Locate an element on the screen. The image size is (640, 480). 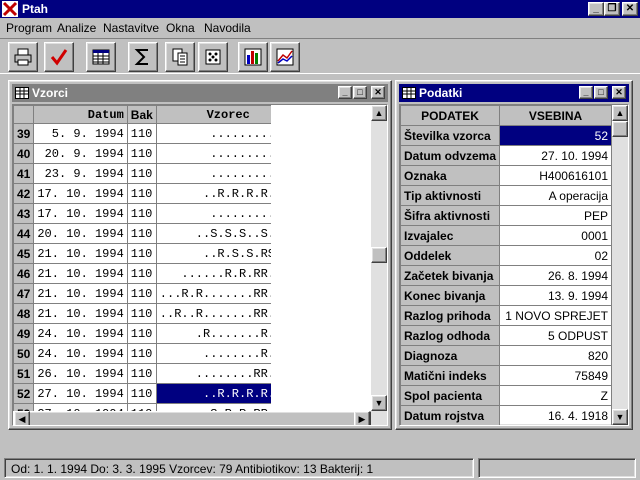
sigma-button is located at coordinates (143, 57).